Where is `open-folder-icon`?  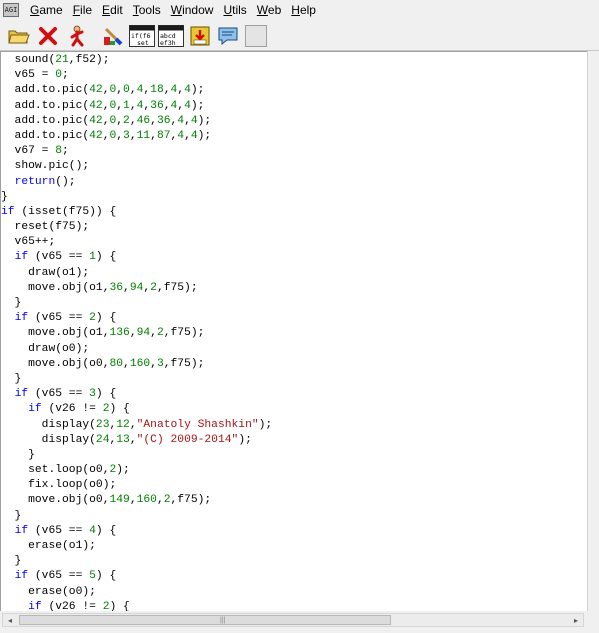 open-folder-icon is located at coordinates (19, 36).